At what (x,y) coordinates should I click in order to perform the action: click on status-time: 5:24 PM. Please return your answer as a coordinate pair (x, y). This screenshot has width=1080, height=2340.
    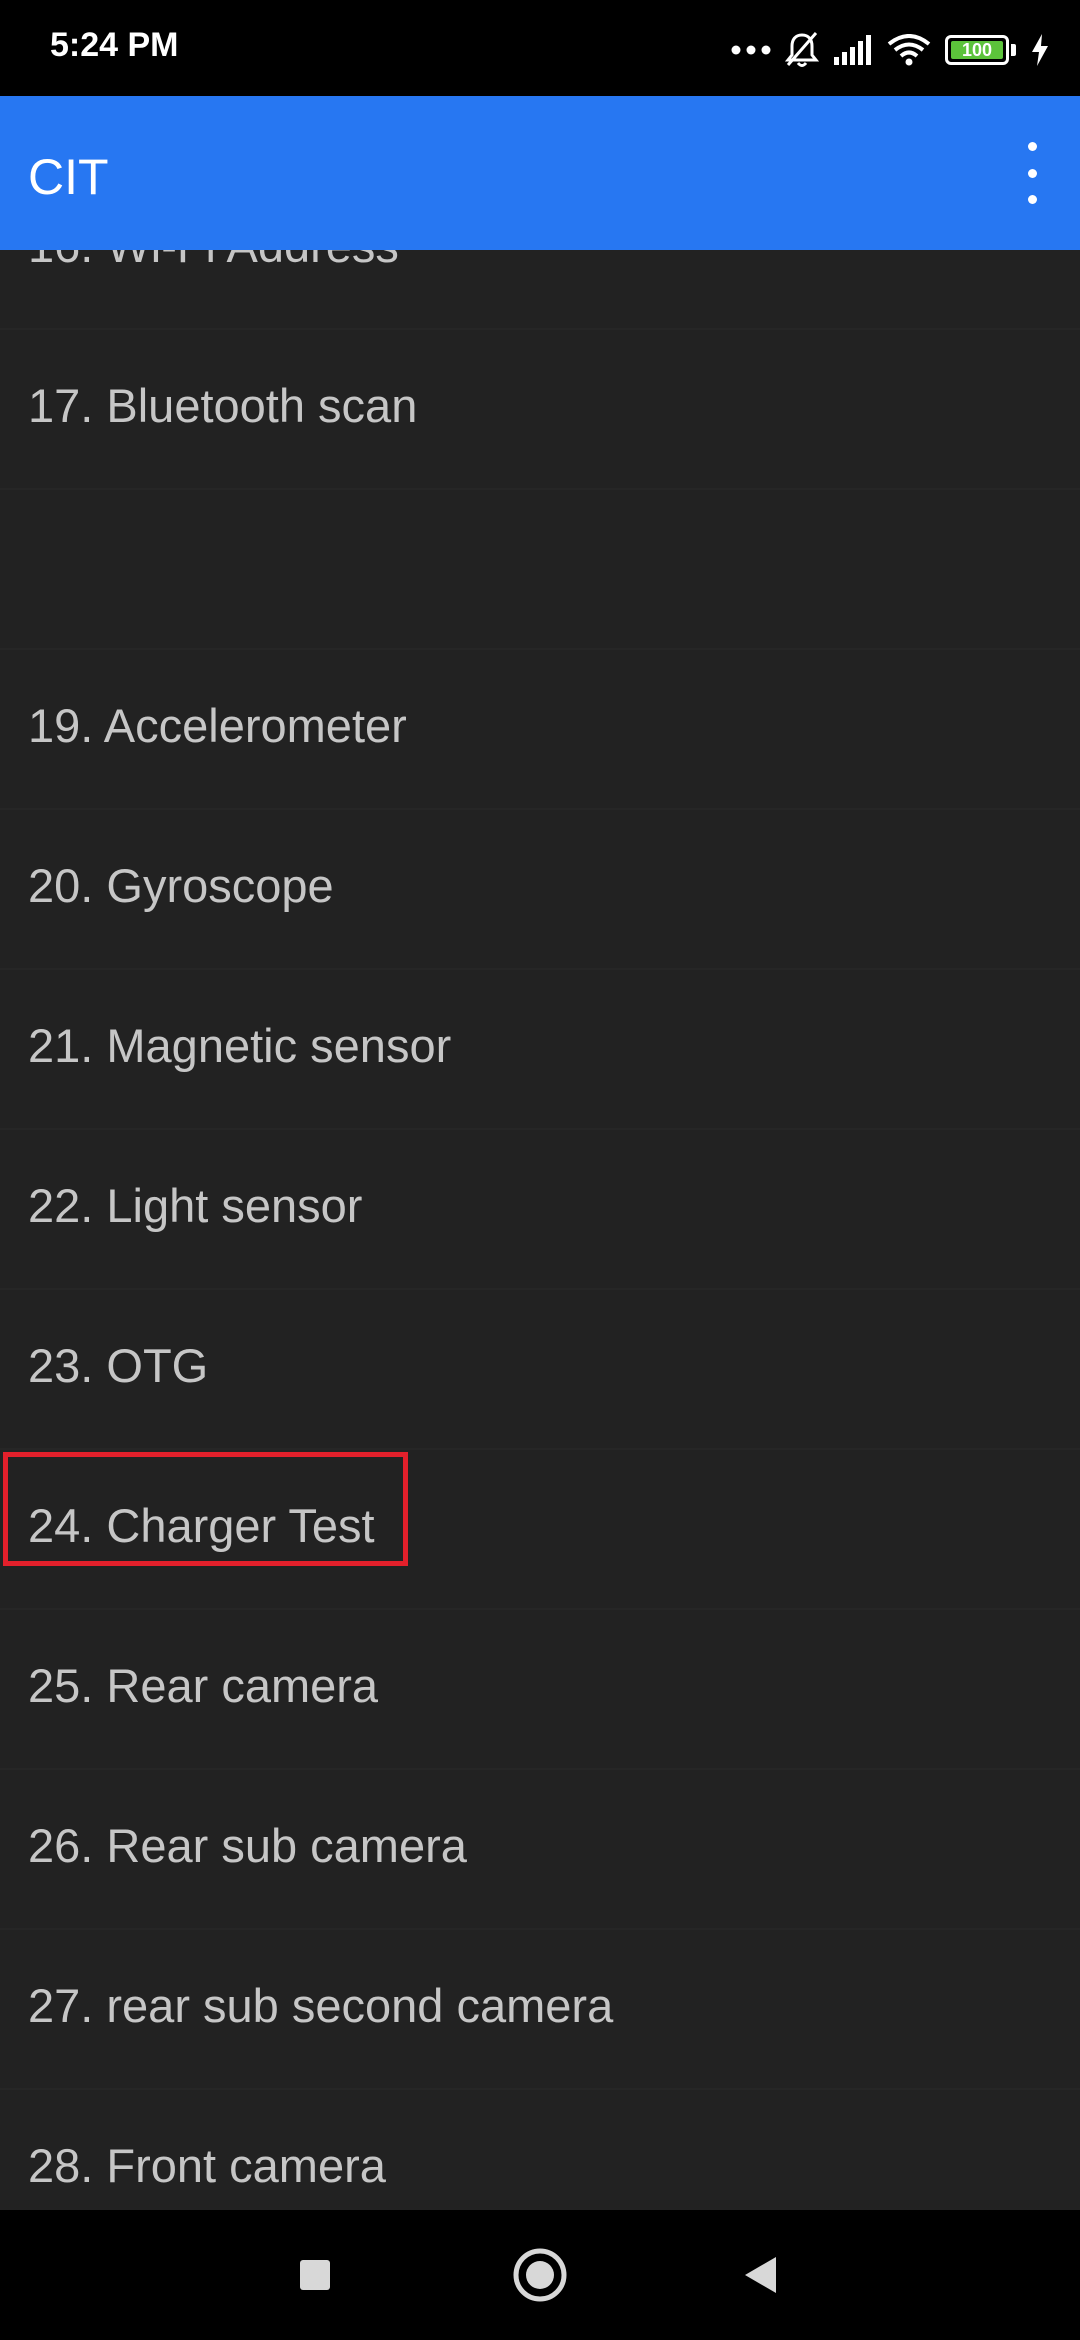
    Looking at the image, I should click on (114, 45).